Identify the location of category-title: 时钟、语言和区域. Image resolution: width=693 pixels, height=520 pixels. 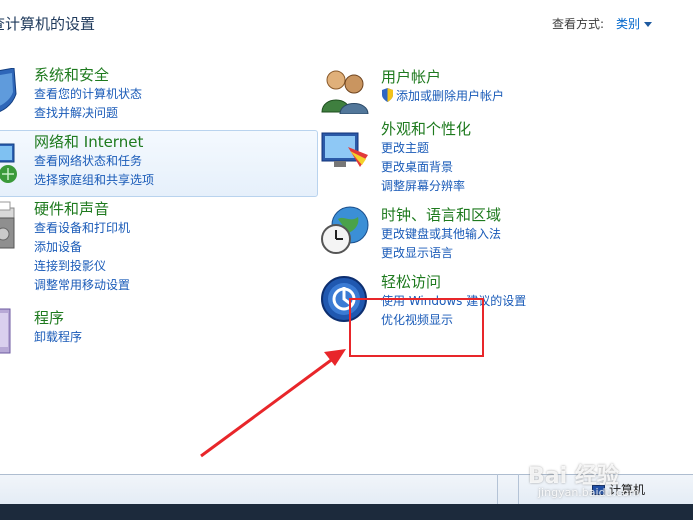
(441, 215).